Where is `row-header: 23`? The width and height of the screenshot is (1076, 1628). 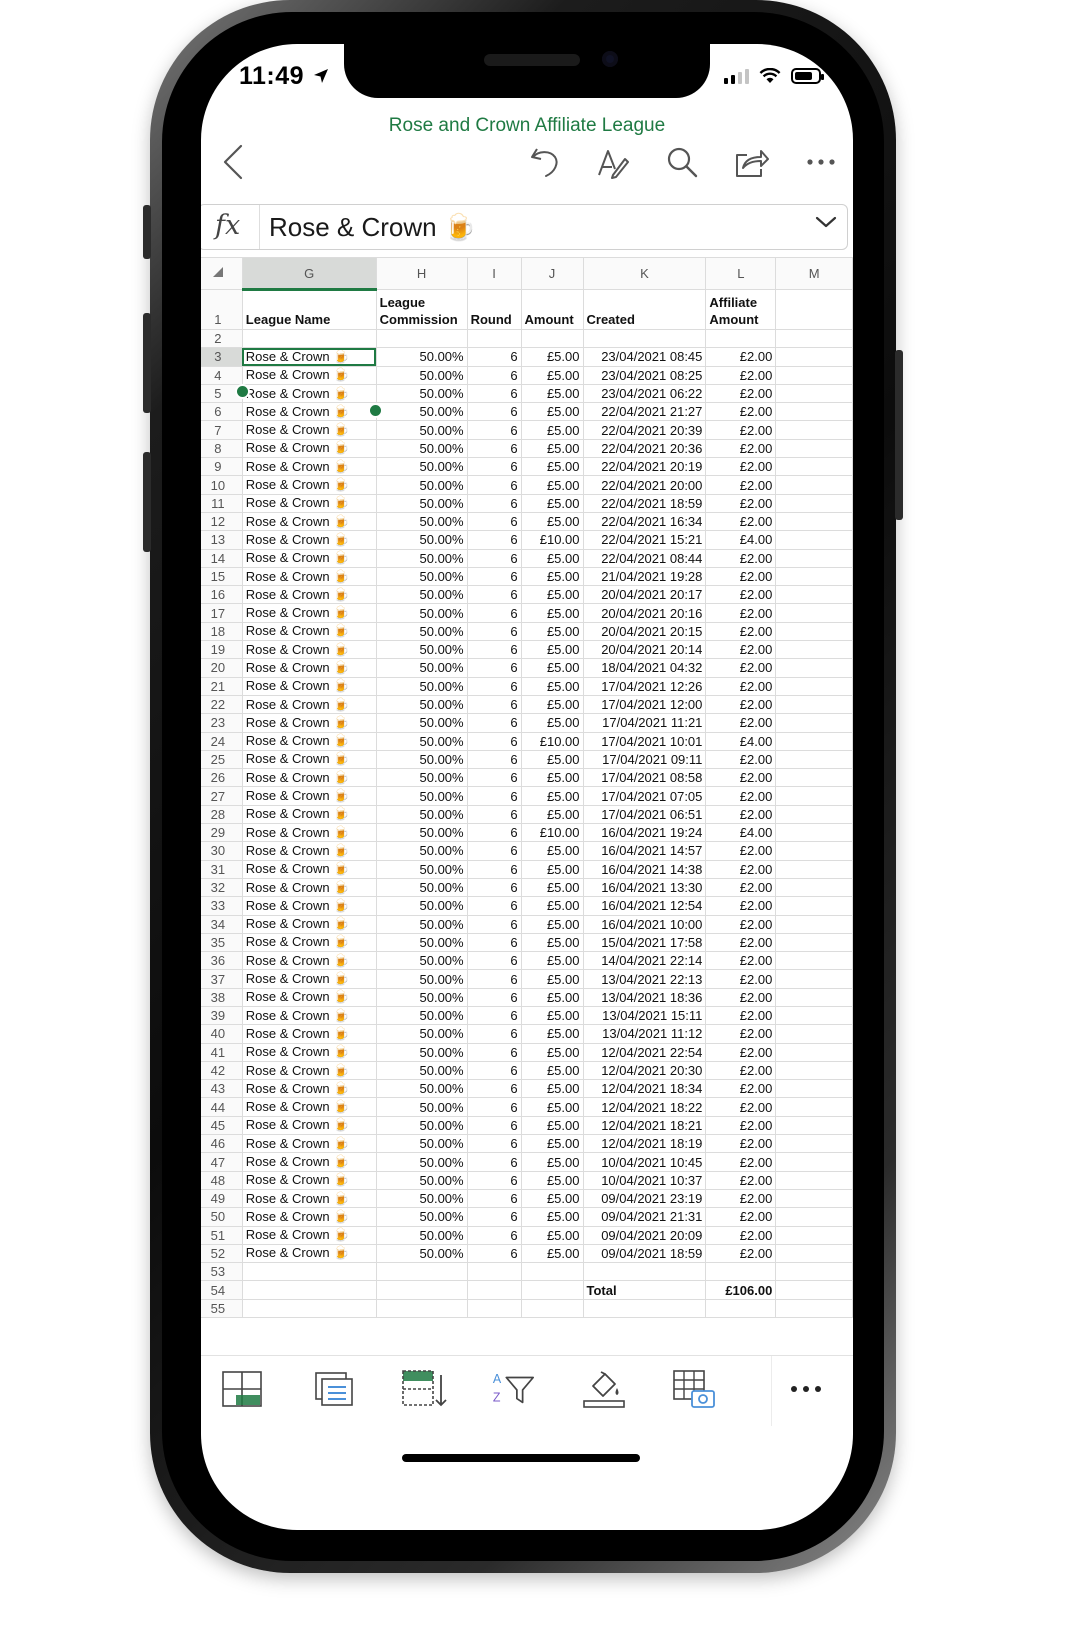 row-header: 23 is located at coordinates (222, 723).